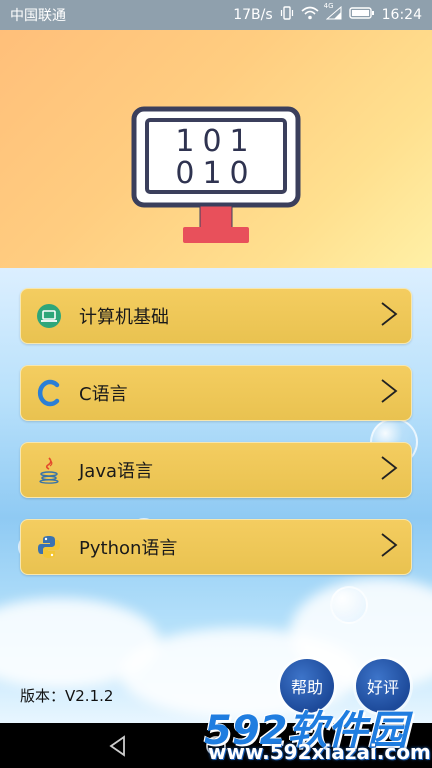 The image size is (432, 768). I want to click on signal-icon: 4G, so click(333, 13).